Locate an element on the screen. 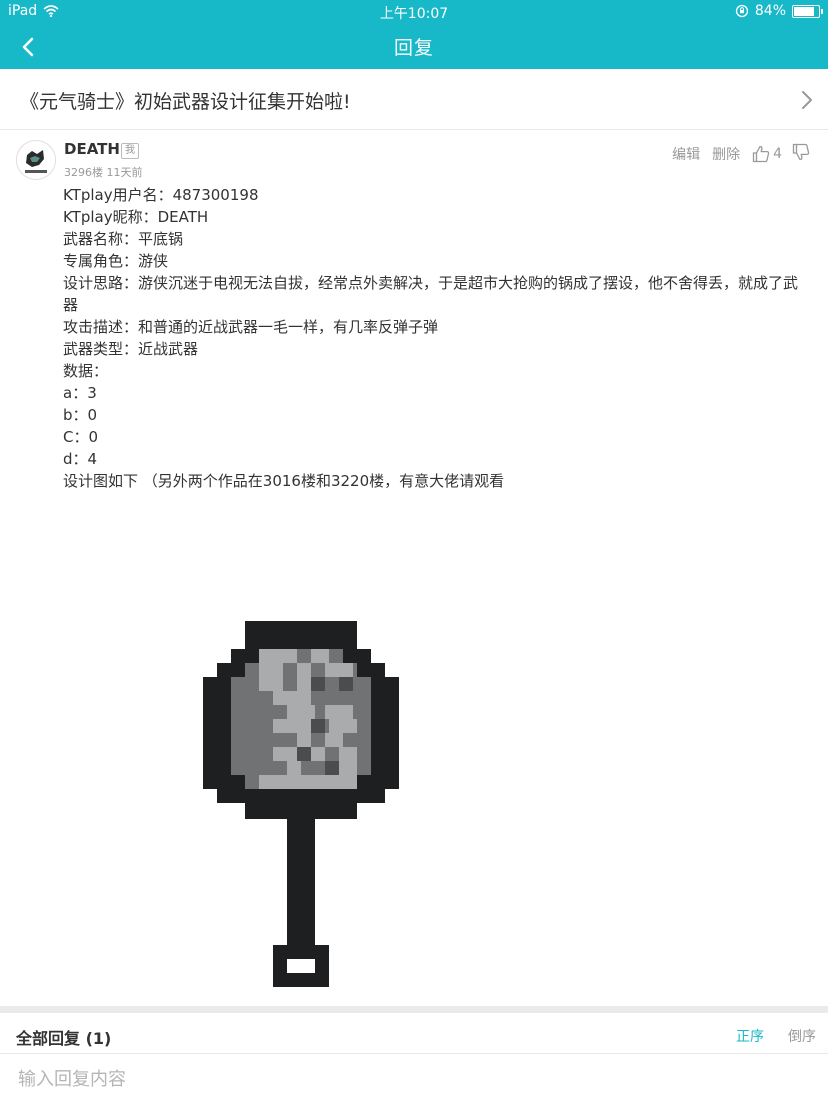  avatar is located at coordinates (36, 160).